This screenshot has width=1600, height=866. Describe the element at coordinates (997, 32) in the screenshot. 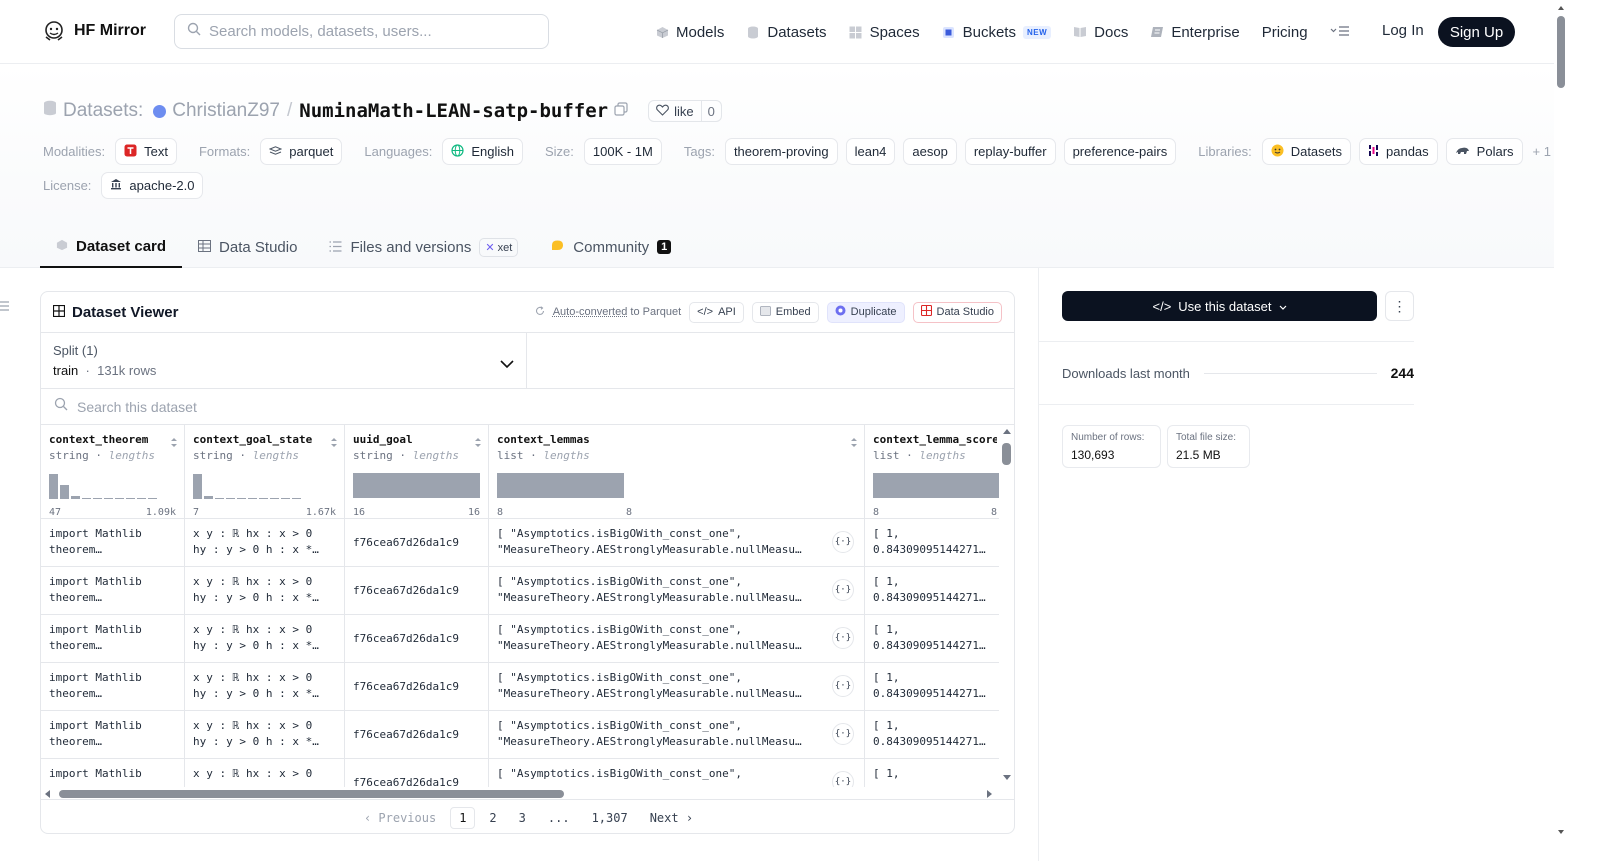

I see `nav-buckets: Buckets NEW` at that location.